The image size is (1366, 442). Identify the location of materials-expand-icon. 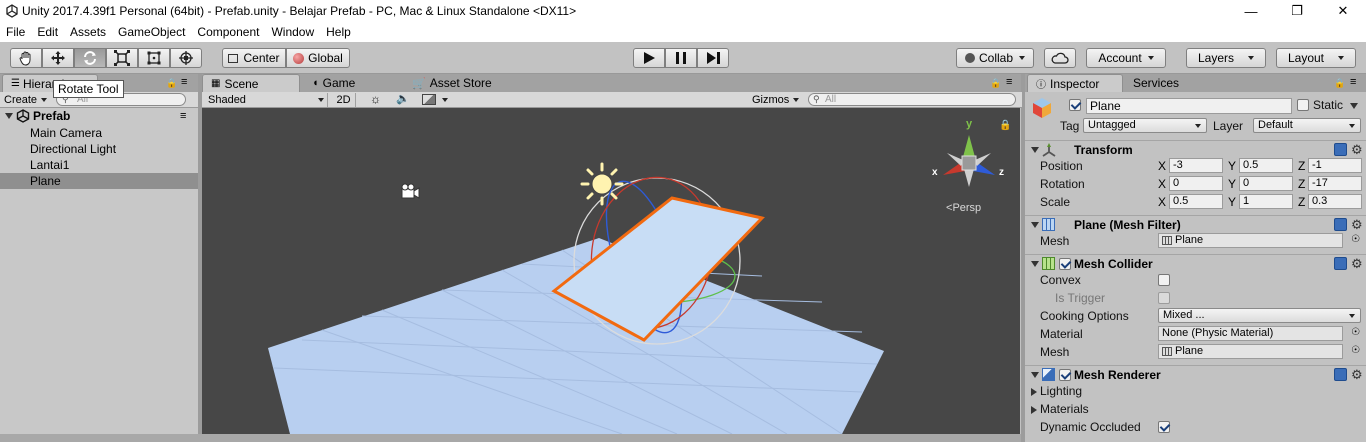
(1034, 410).